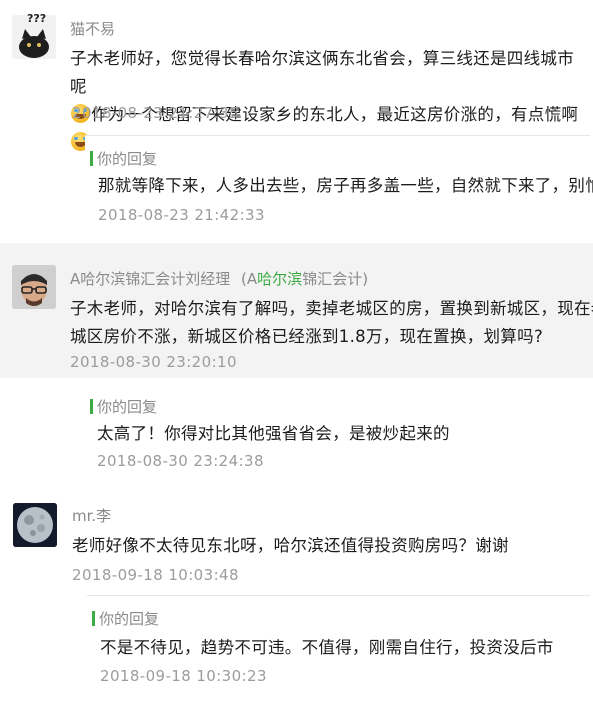 Image resolution: width=593 pixels, height=703 pixels. What do you see at coordinates (181, 215) in the screenshot?
I see `reply-time: 2018-08-23 21:42:33` at bounding box center [181, 215].